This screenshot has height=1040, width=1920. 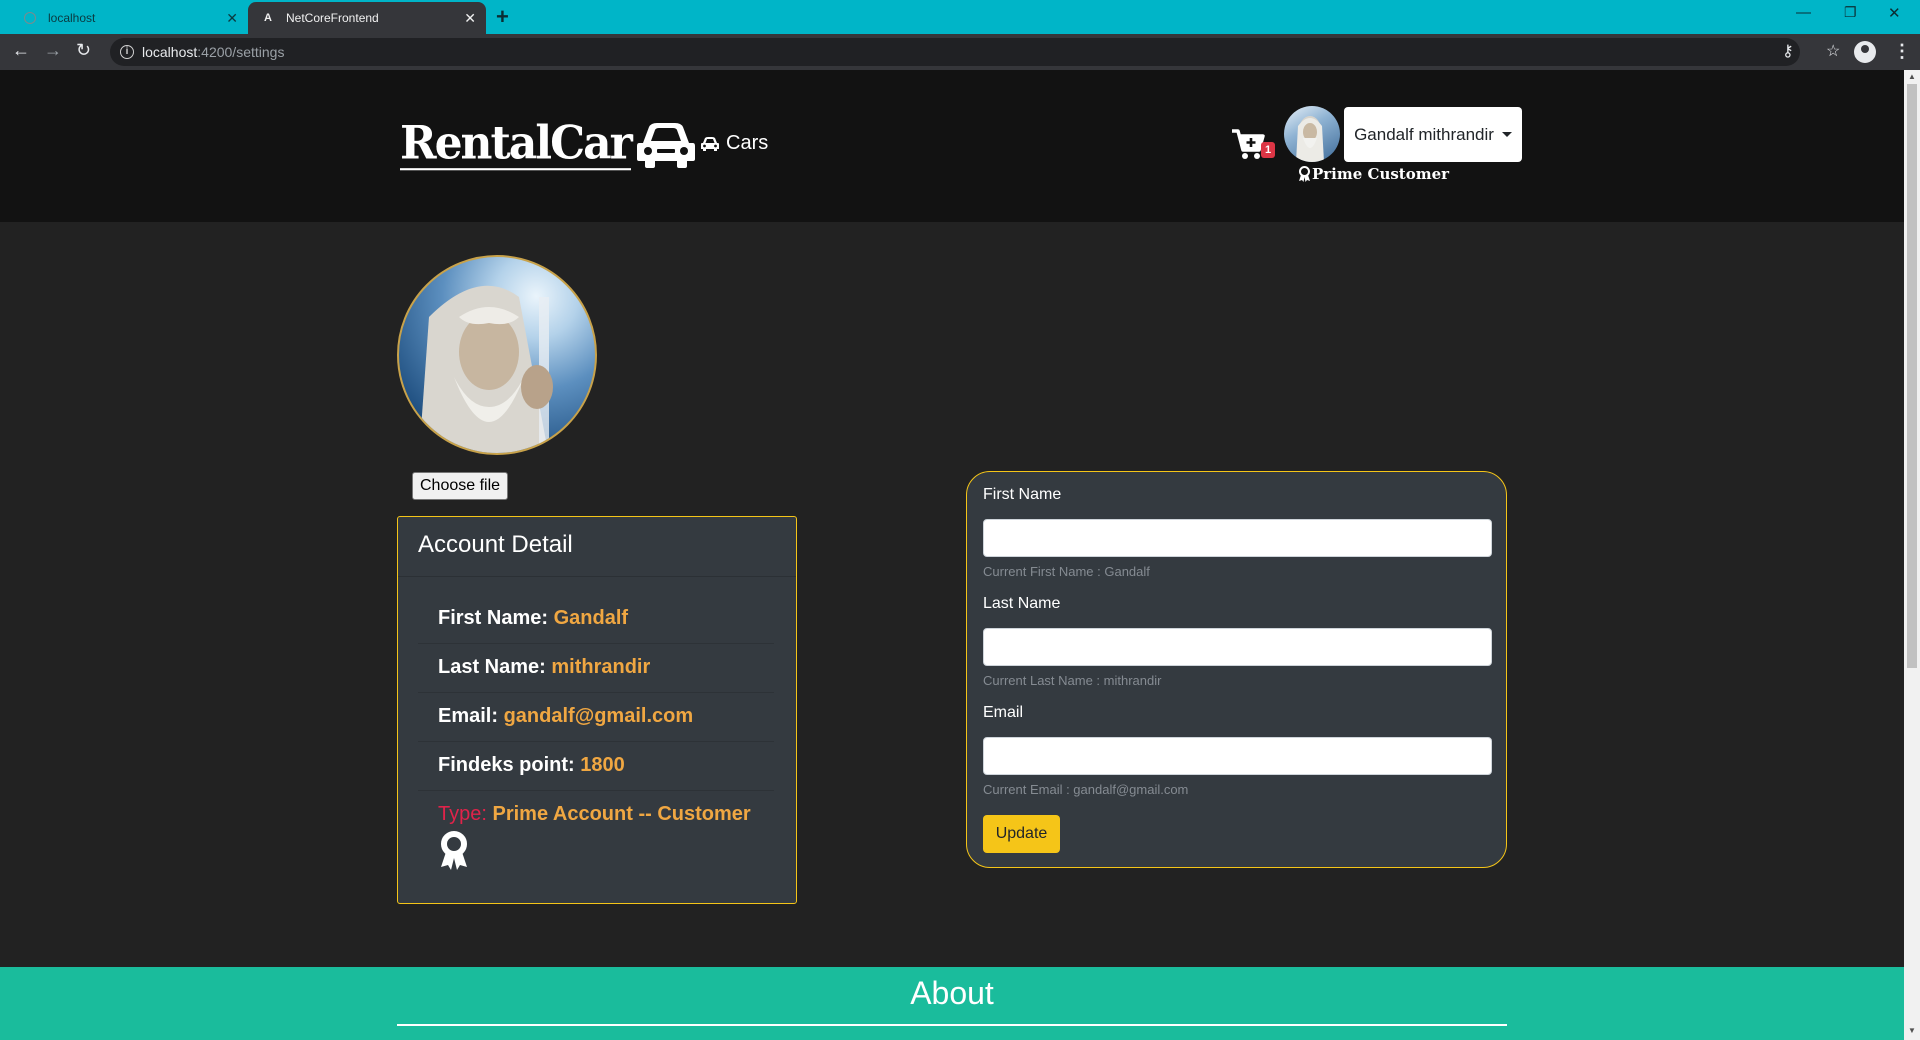 I want to click on cart-count-badge: 1, so click(x=1268, y=150).